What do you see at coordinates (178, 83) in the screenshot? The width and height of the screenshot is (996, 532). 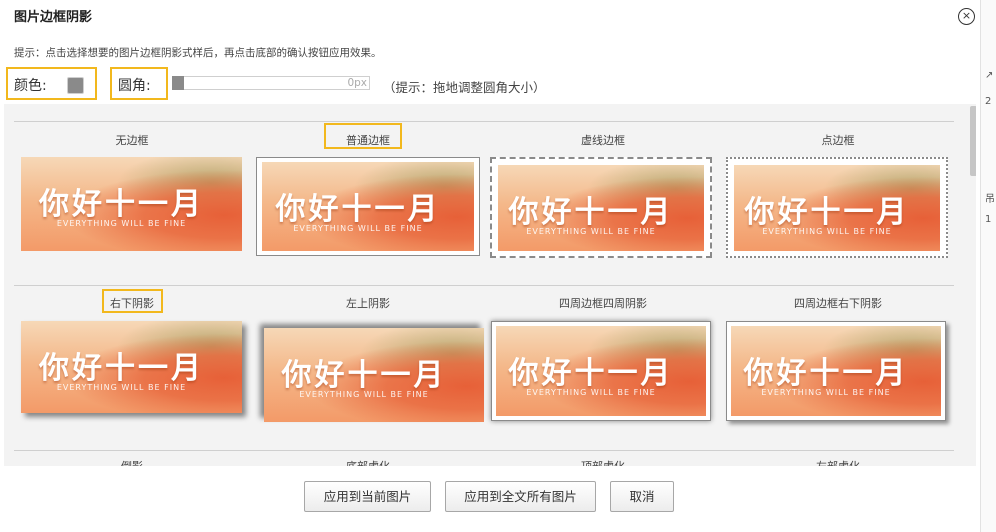 I see `slider-handle` at bounding box center [178, 83].